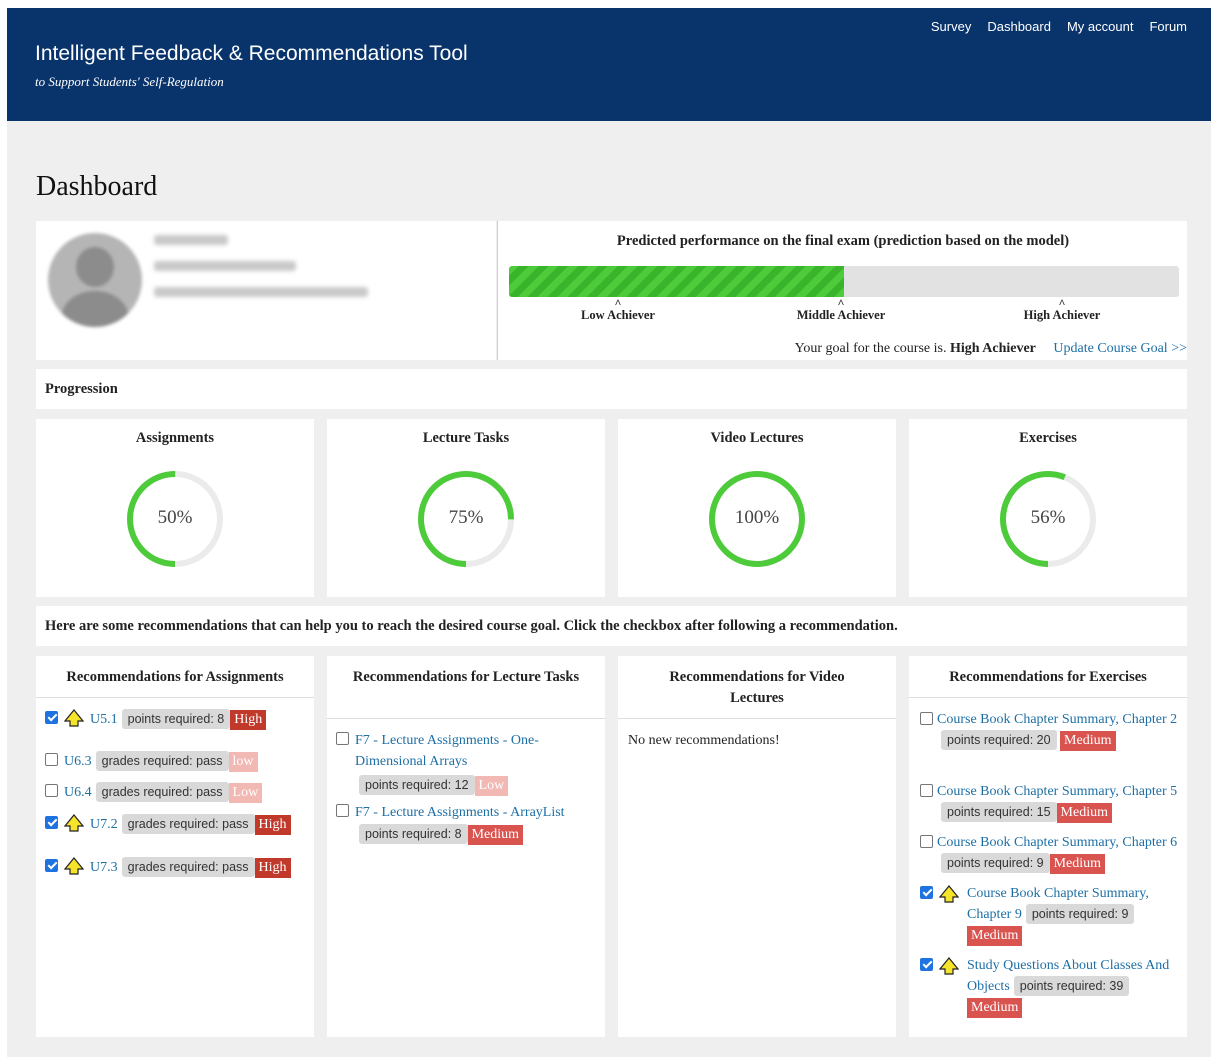  I want to click on requirement-badge: points required: 15, so click(999, 812).